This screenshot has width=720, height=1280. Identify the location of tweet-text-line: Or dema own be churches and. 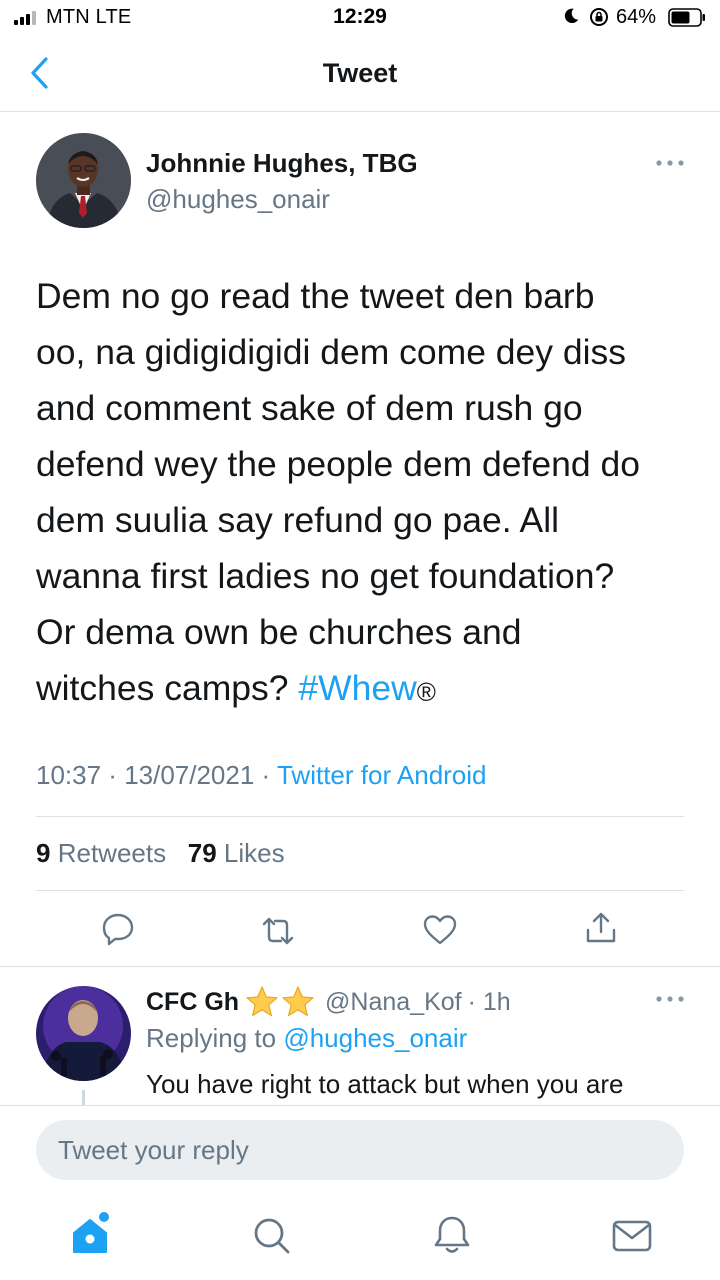
(279, 632).